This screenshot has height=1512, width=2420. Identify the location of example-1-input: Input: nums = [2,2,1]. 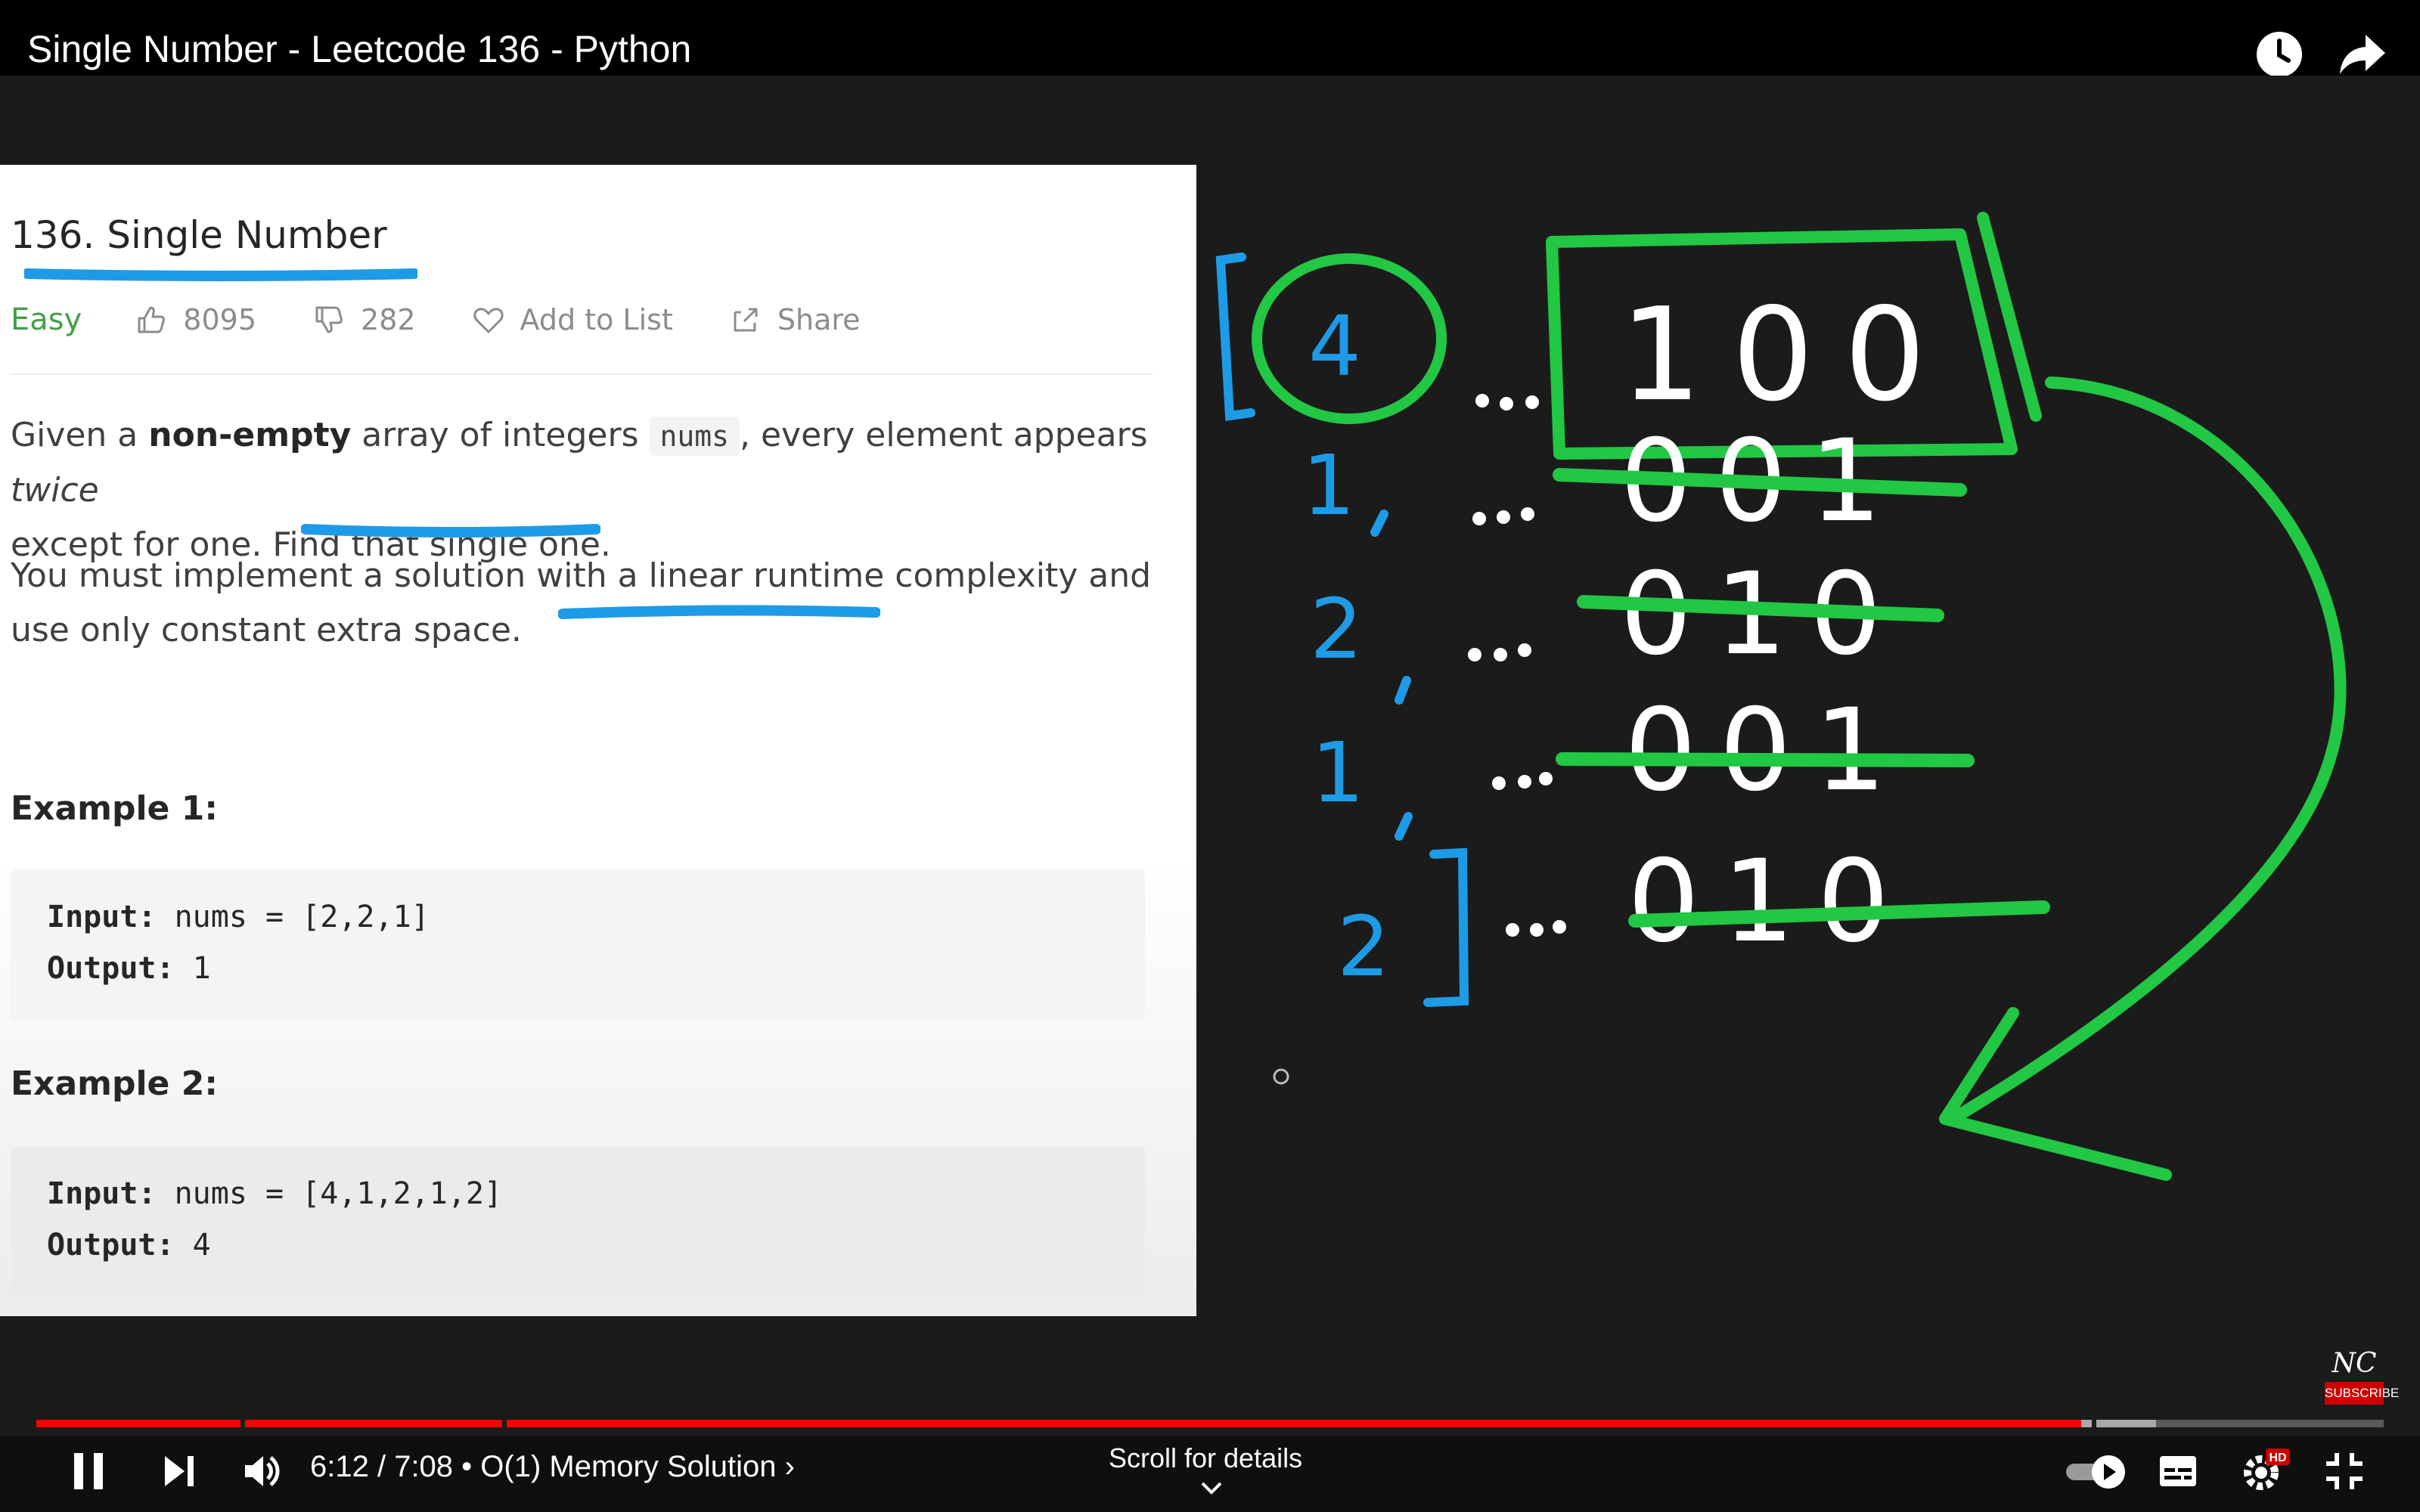
(238, 917).